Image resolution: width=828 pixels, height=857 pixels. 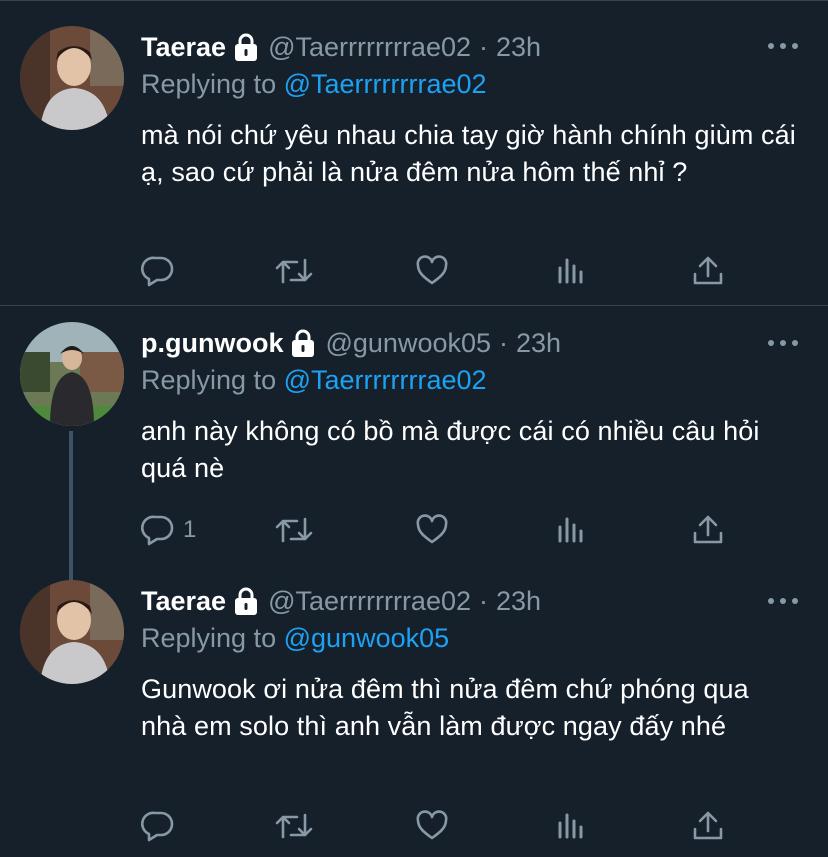 I want to click on reply-mention-link: @gunwook05, so click(x=367, y=638).